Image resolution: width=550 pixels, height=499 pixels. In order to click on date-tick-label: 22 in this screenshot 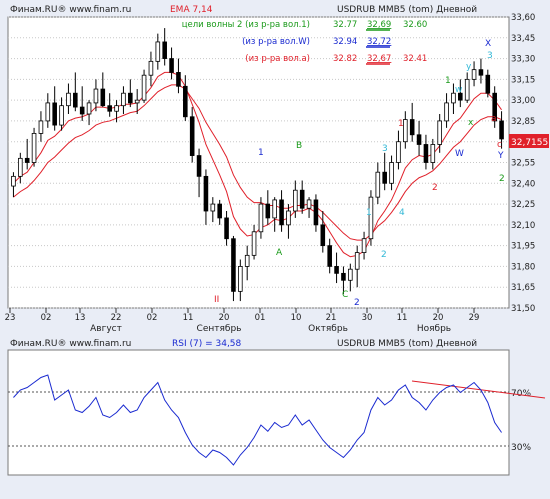, I will do `click(116, 318)`.